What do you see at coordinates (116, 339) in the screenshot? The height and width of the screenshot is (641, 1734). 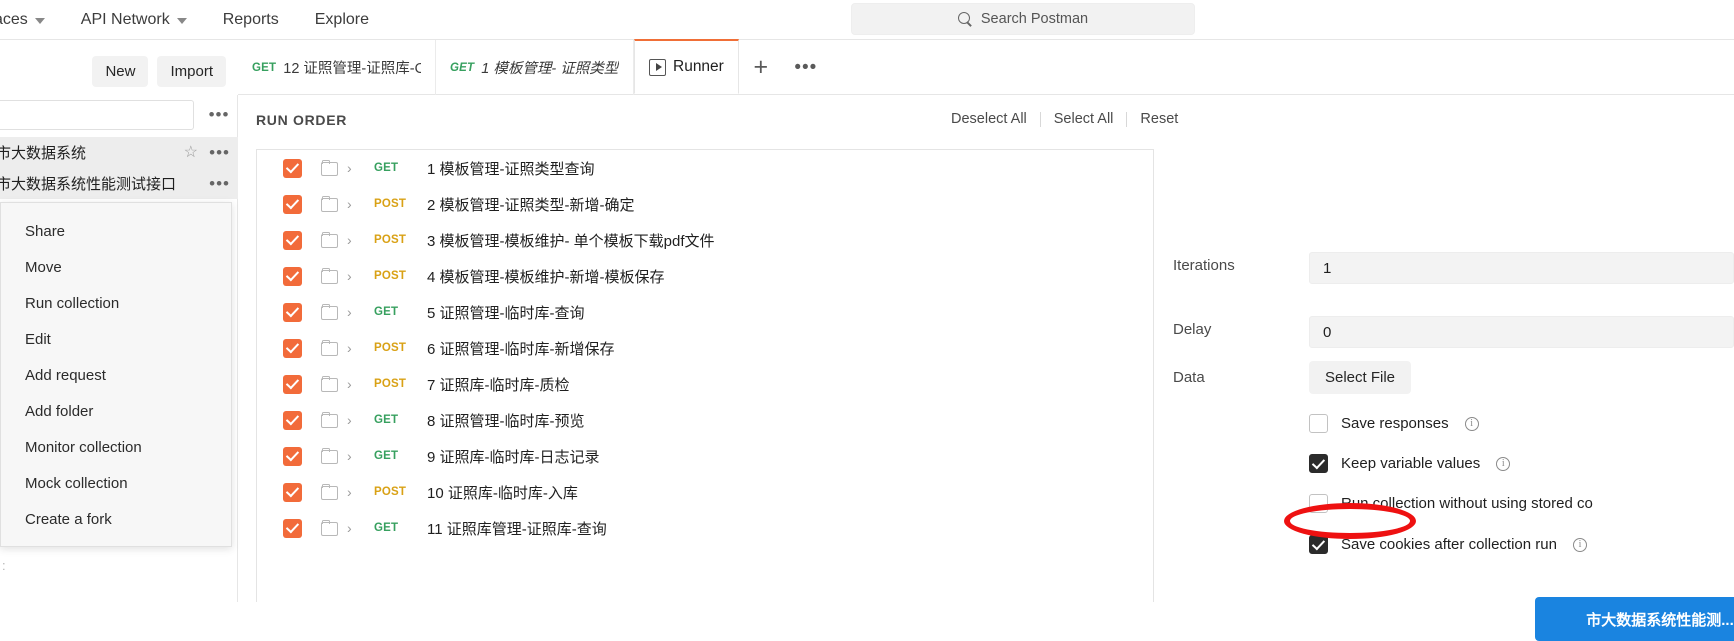 I see `context-menu-item-edit: Edit` at bounding box center [116, 339].